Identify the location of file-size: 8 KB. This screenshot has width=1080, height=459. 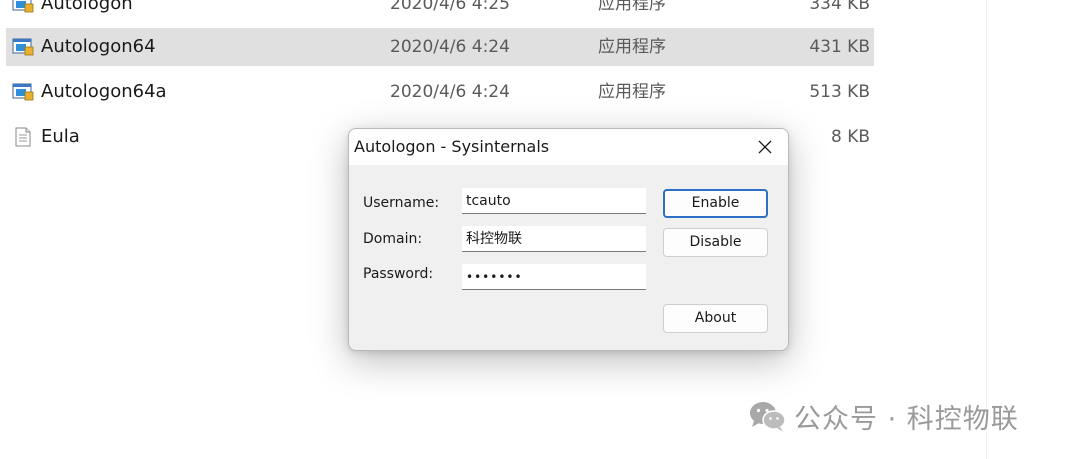
(850, 137).